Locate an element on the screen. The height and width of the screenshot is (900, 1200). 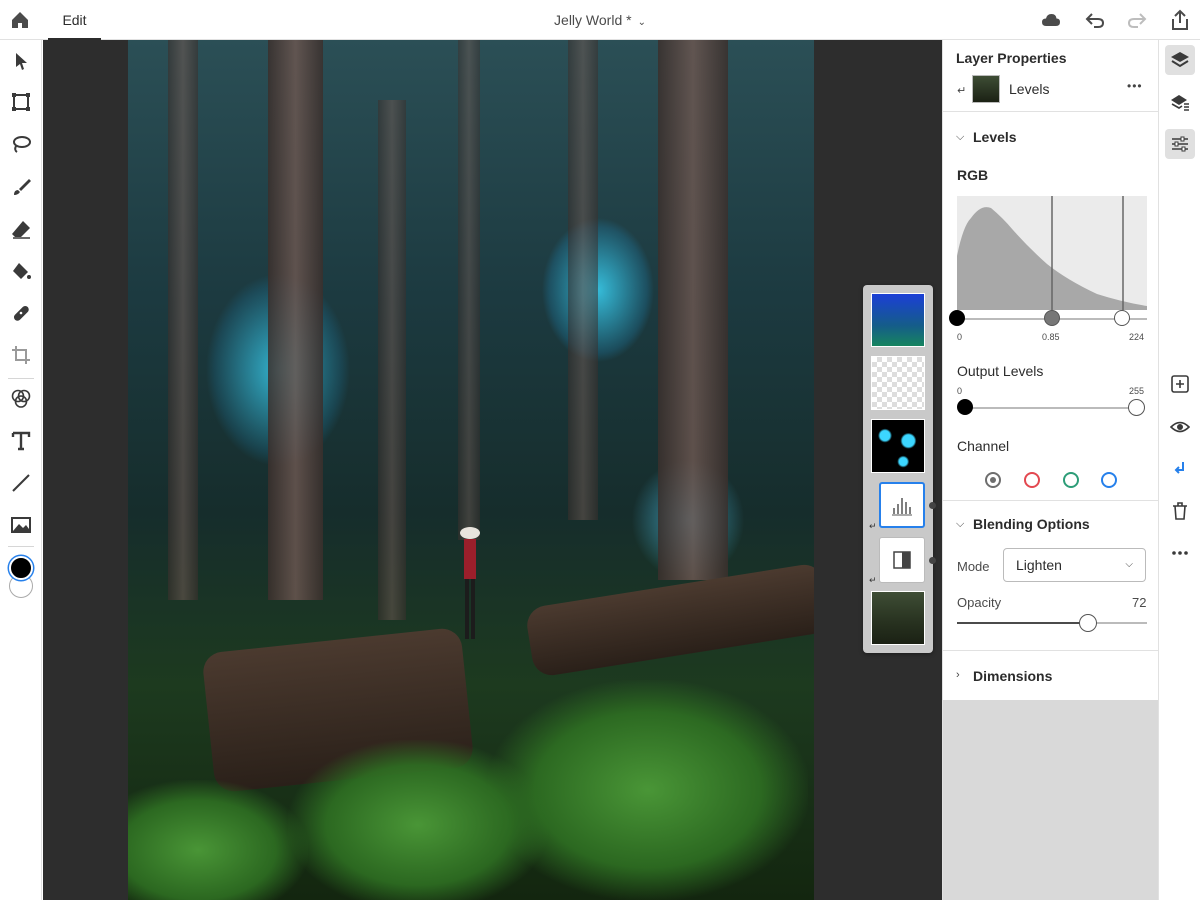
output-black-value: 0 is located at coordinates (960, 391).